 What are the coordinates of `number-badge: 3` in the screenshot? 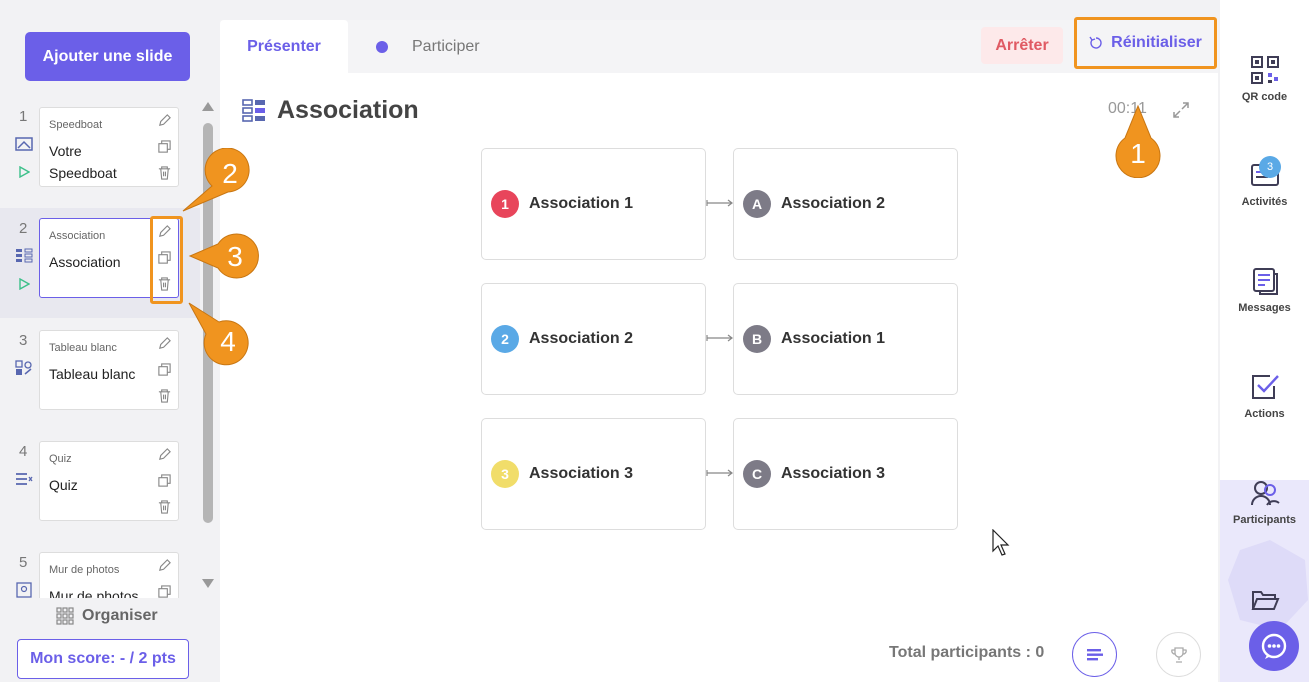 It's located at (505, 474).